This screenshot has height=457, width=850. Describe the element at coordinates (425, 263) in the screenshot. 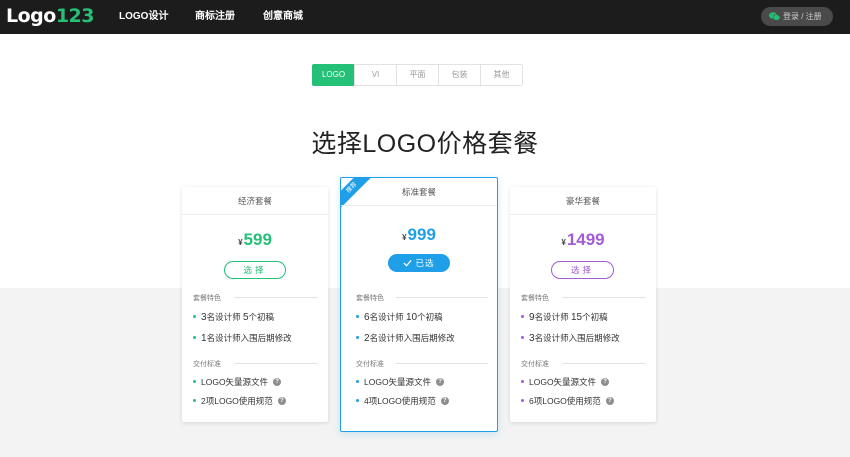

I see `button-label: 已选` at that location.